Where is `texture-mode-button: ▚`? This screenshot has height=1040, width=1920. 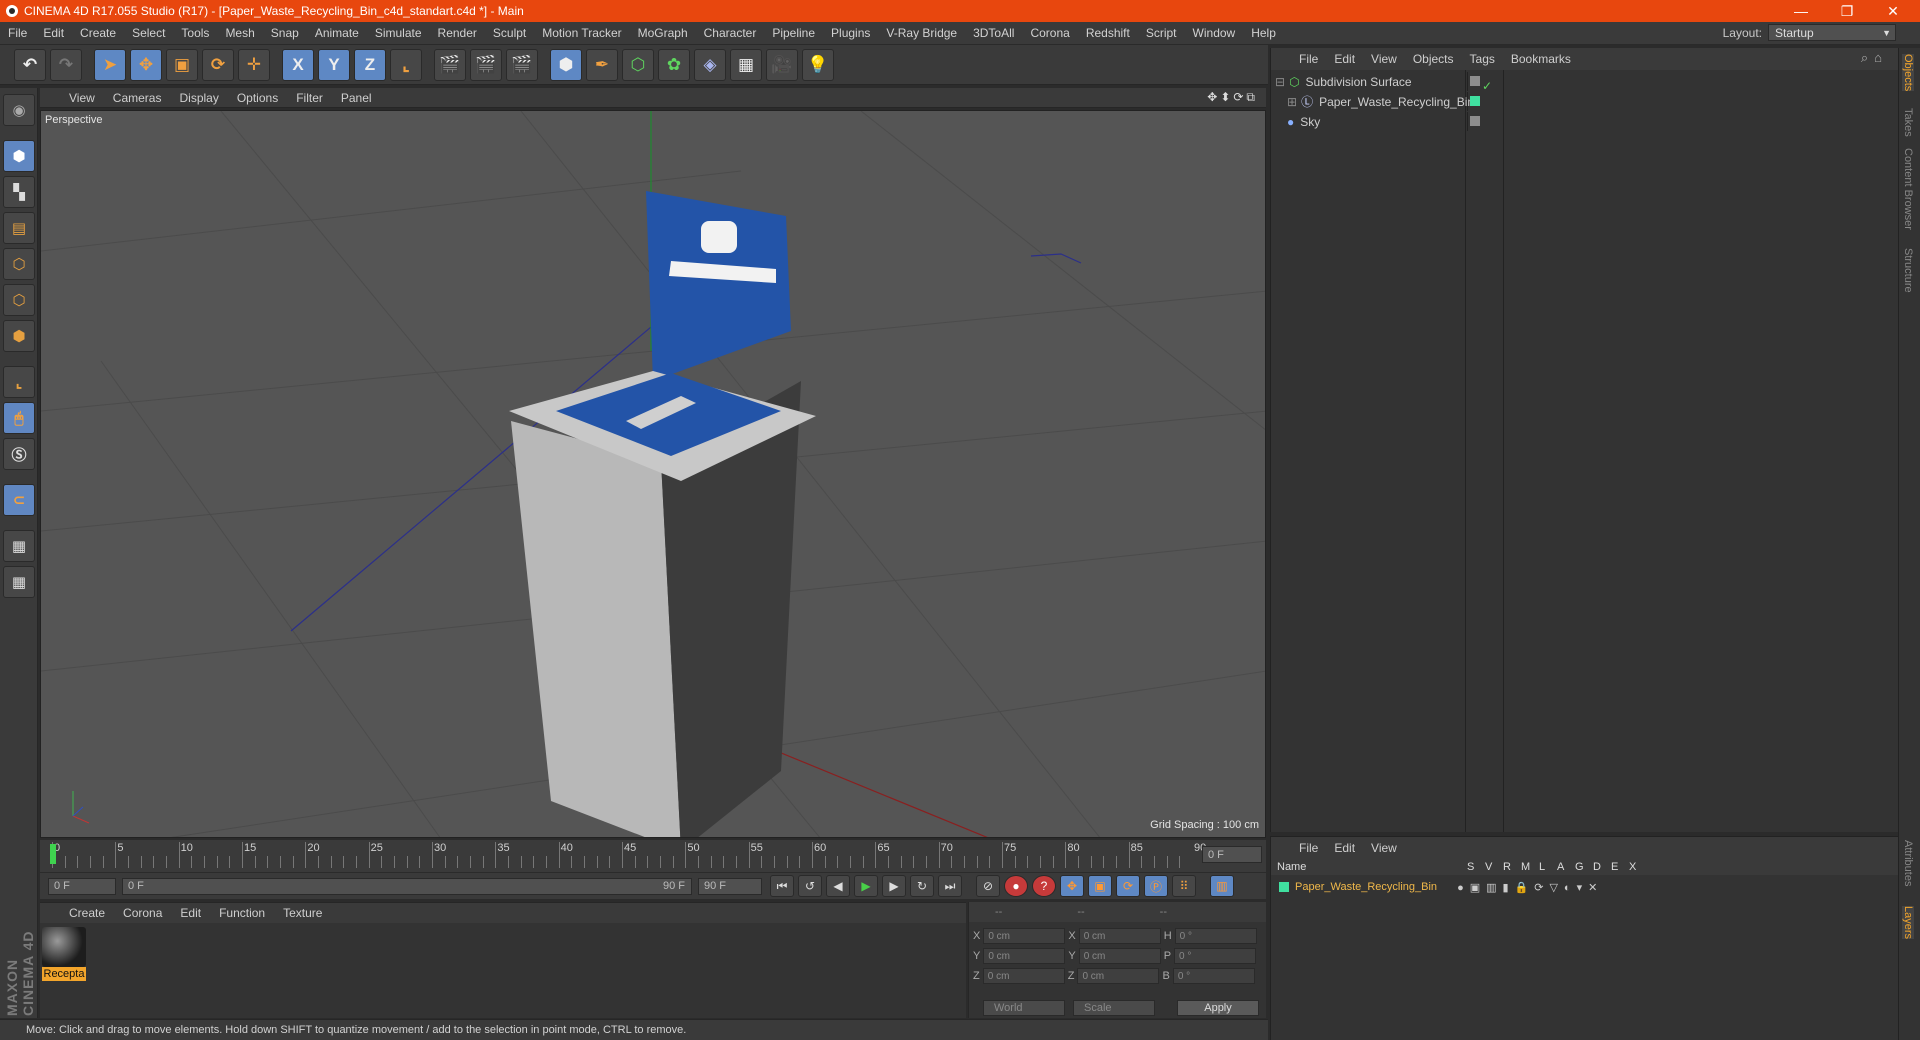
texture-mode-button: ▚ is located at coordinates (19, 192).